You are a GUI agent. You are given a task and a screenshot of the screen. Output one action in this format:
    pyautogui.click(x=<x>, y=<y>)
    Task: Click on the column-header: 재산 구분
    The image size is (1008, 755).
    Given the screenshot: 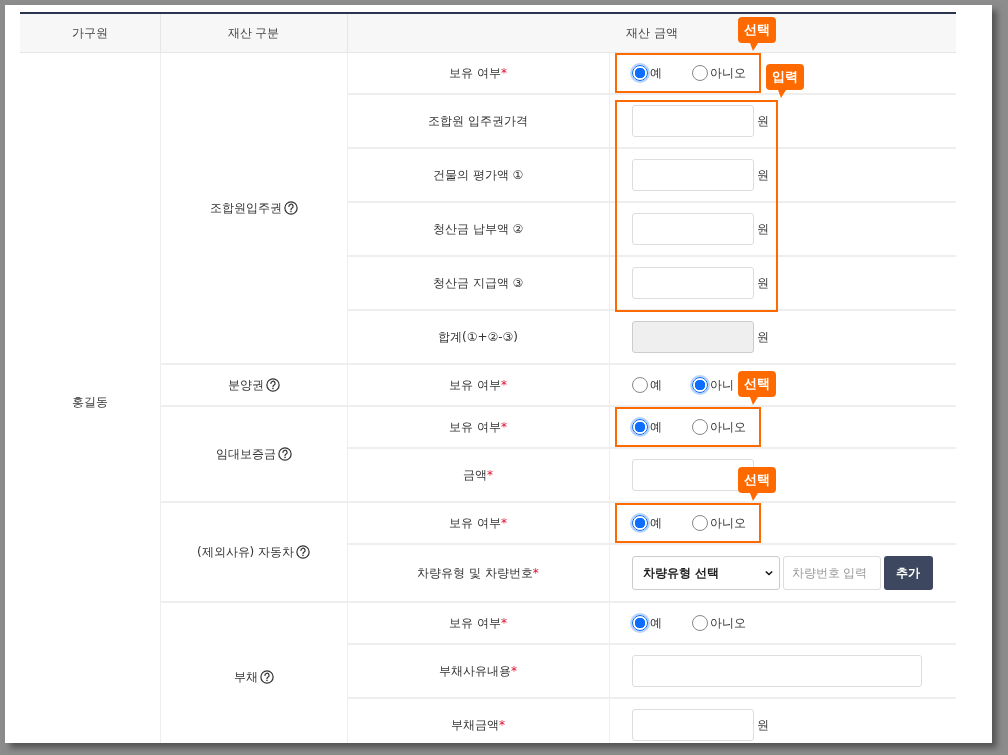 What is the action you would take?
    pyautogui.click(x=253, y=32)
    